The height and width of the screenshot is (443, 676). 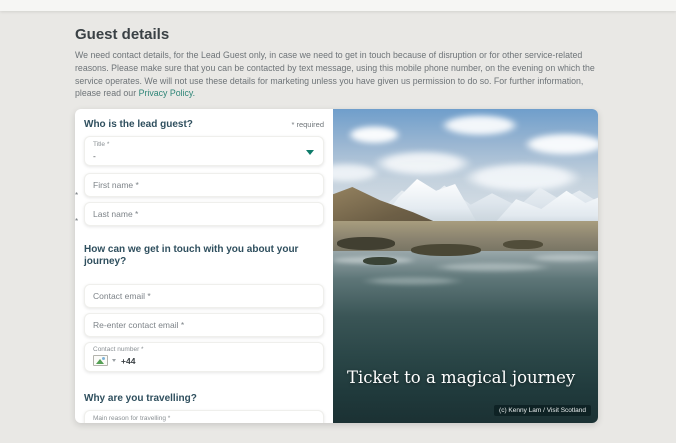 What do you see at coordinates (114, 361) in the screenshot?
I see `dial-code-chevron-icon` at bounding box center [114, 361].